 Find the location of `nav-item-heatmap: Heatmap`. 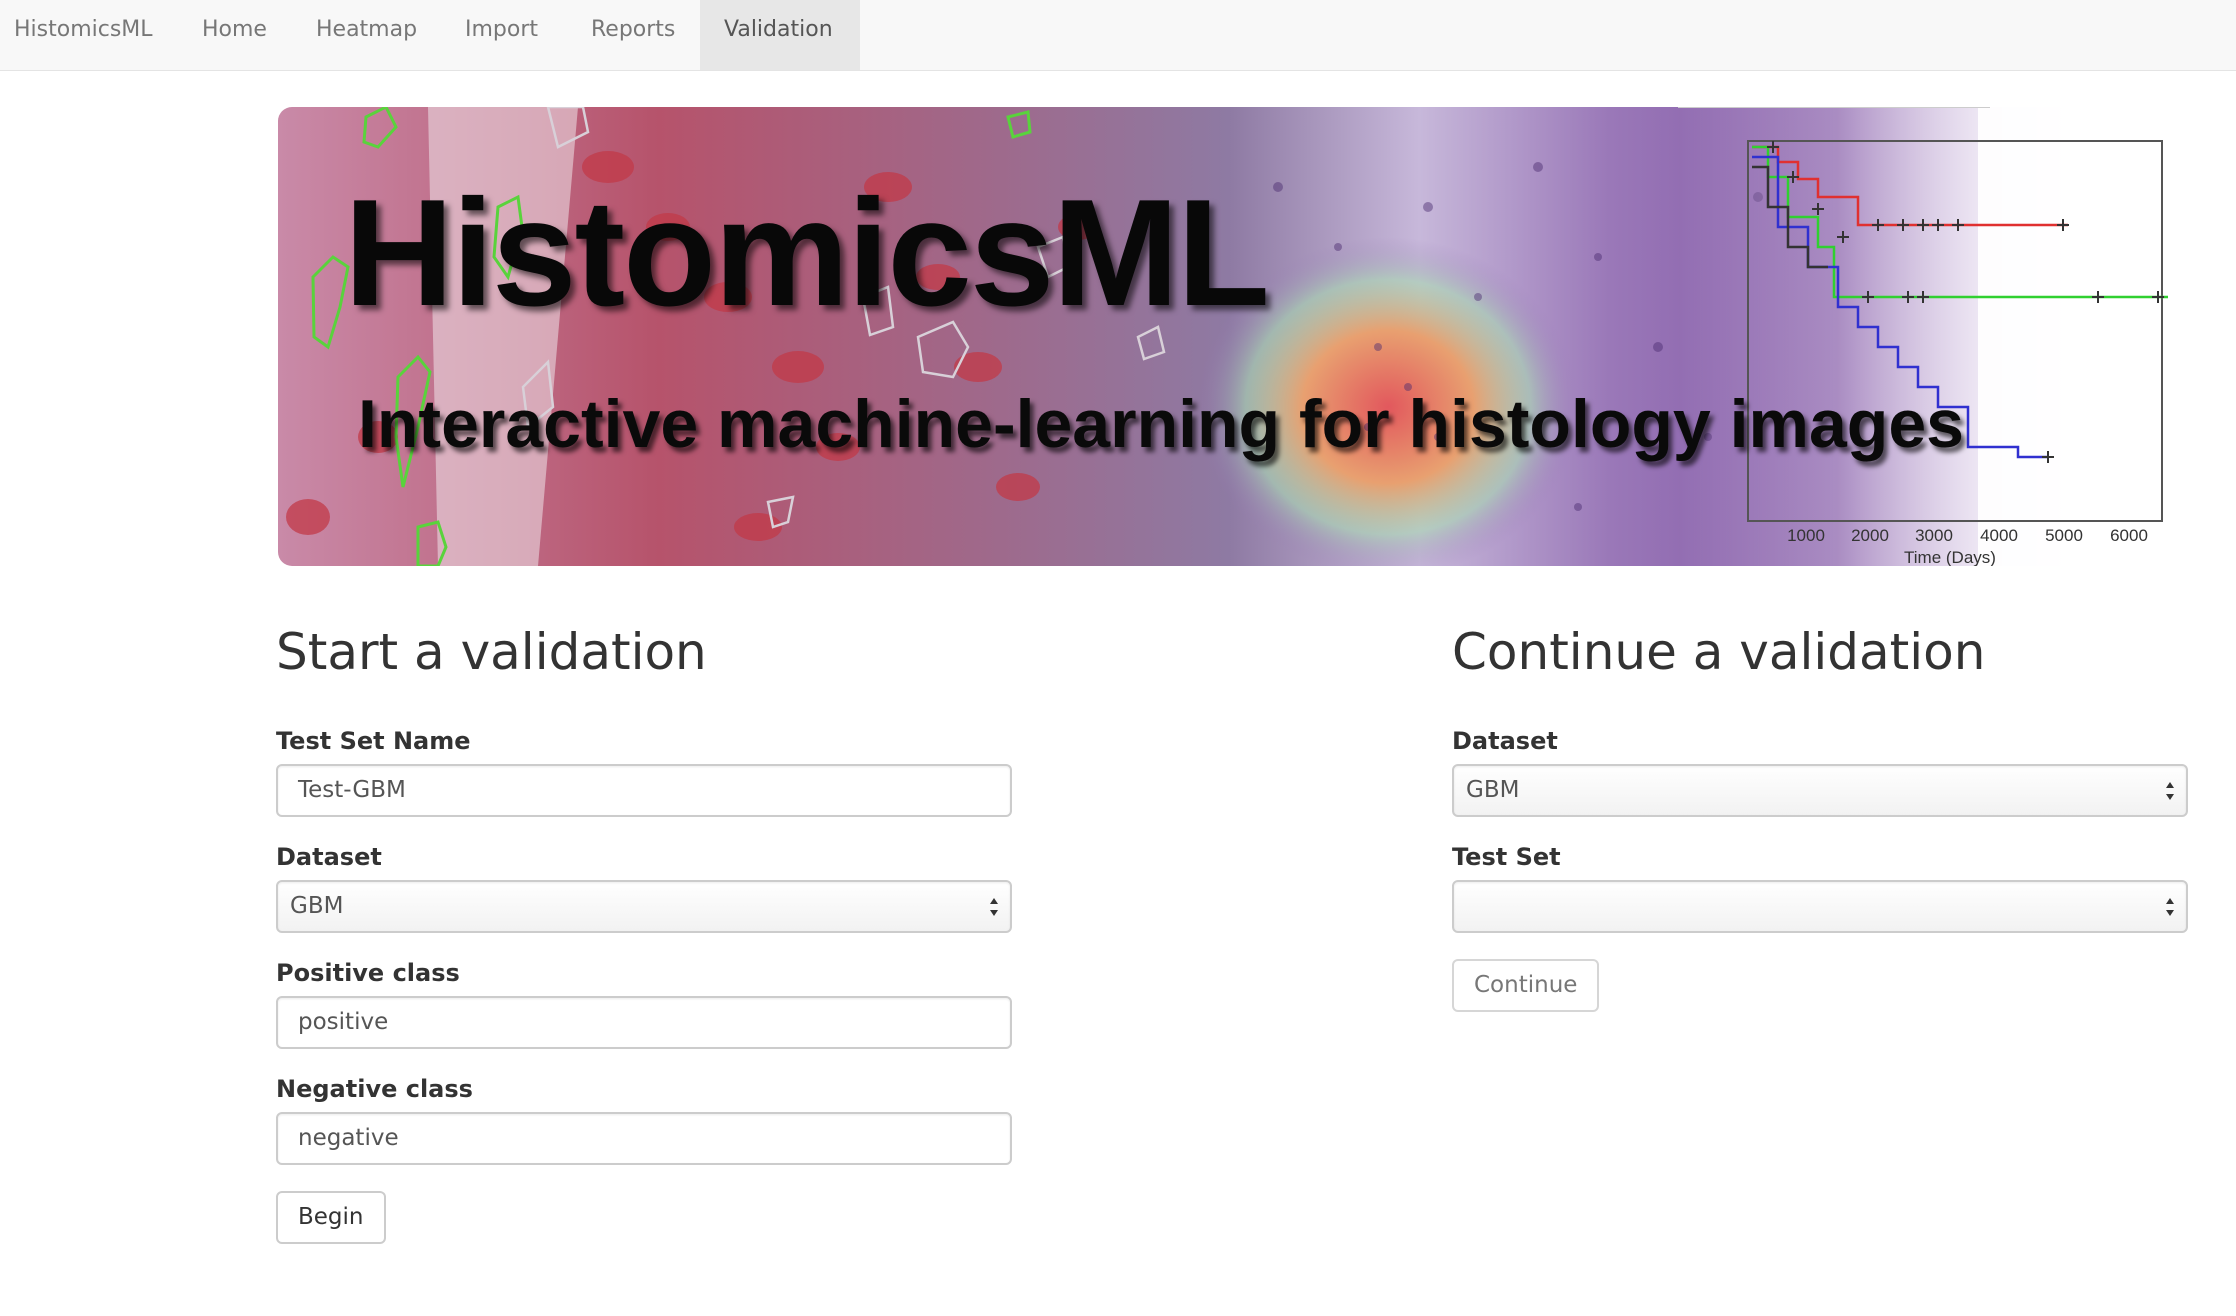

nav-item-heatmap: Heatmap is located at coordinates (366, 35).